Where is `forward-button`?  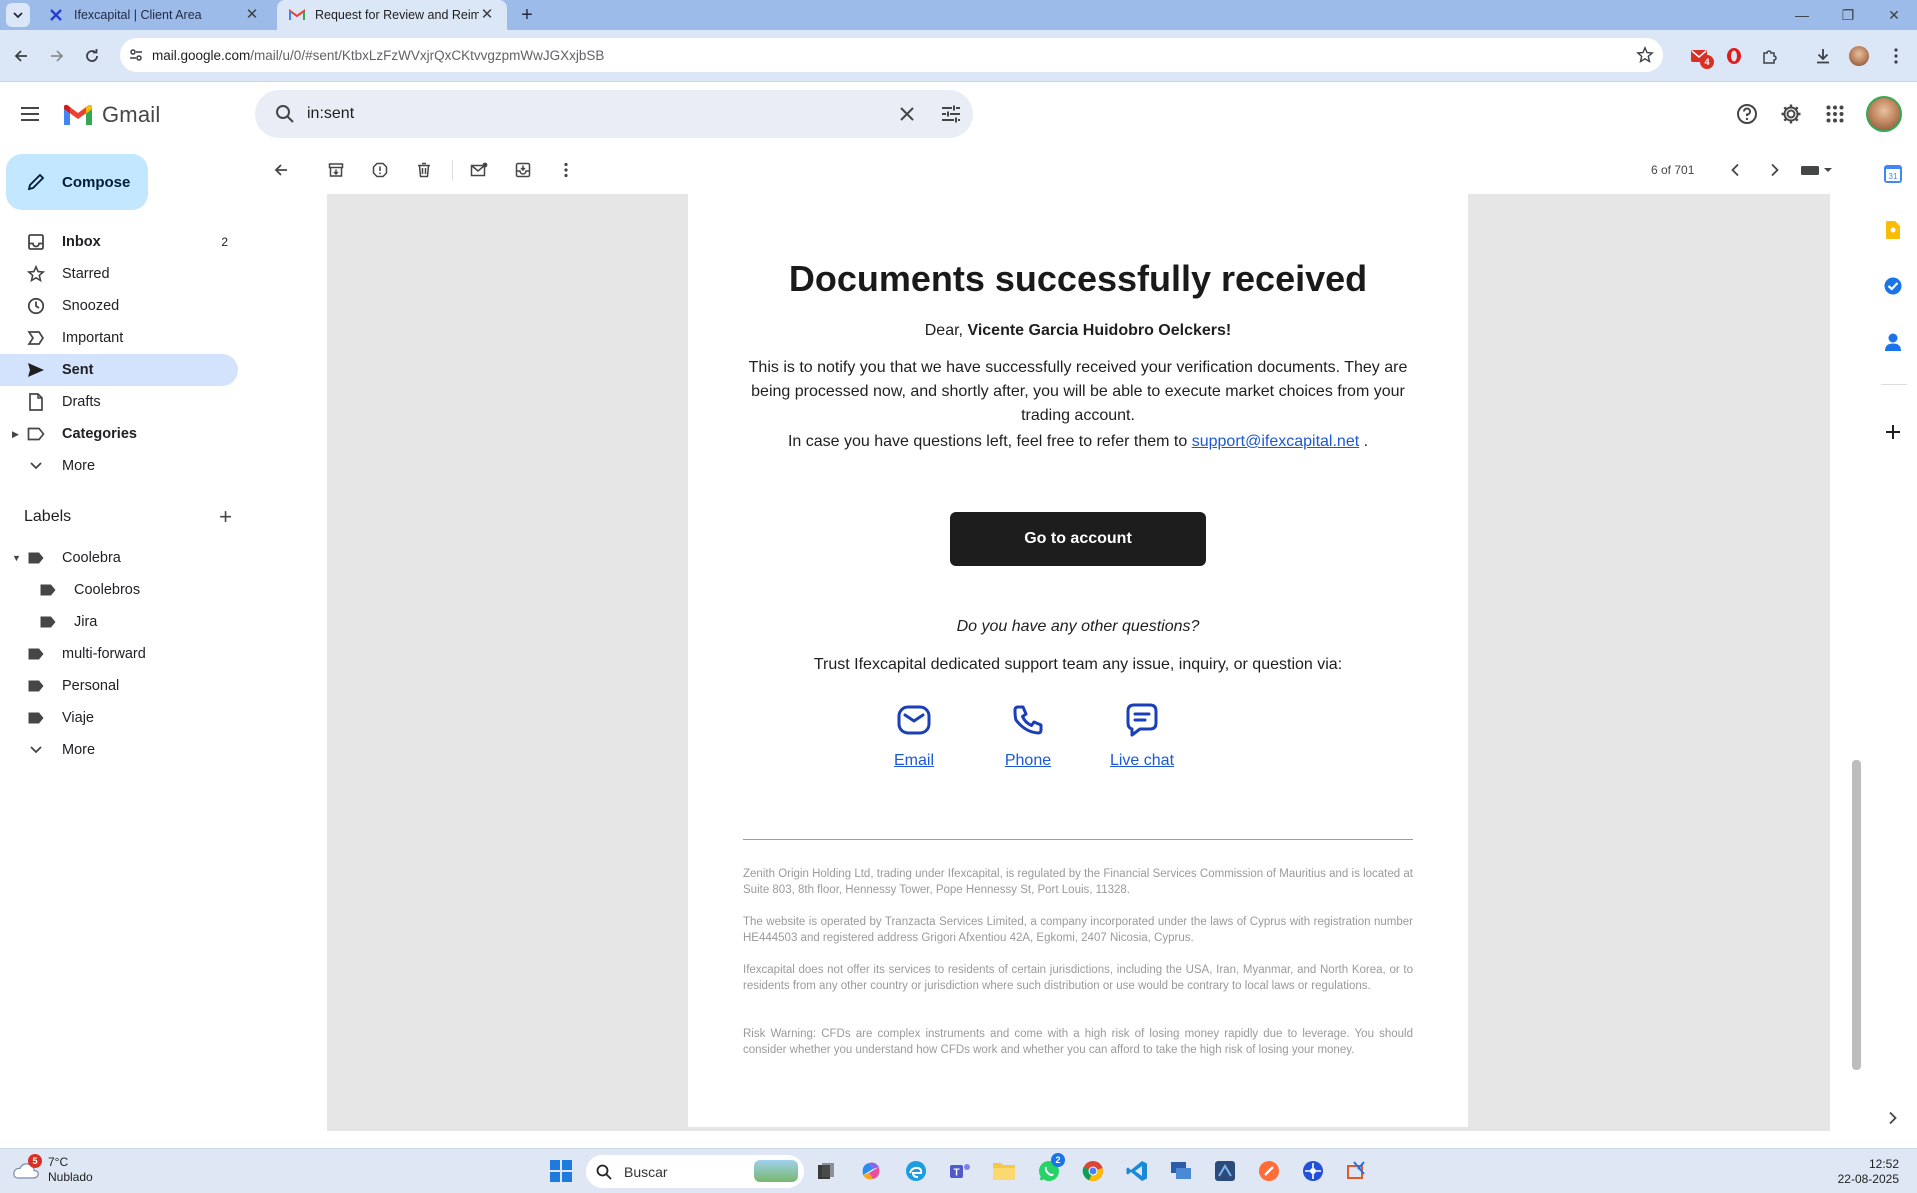 forward-button is located at coordinates (57, 56).